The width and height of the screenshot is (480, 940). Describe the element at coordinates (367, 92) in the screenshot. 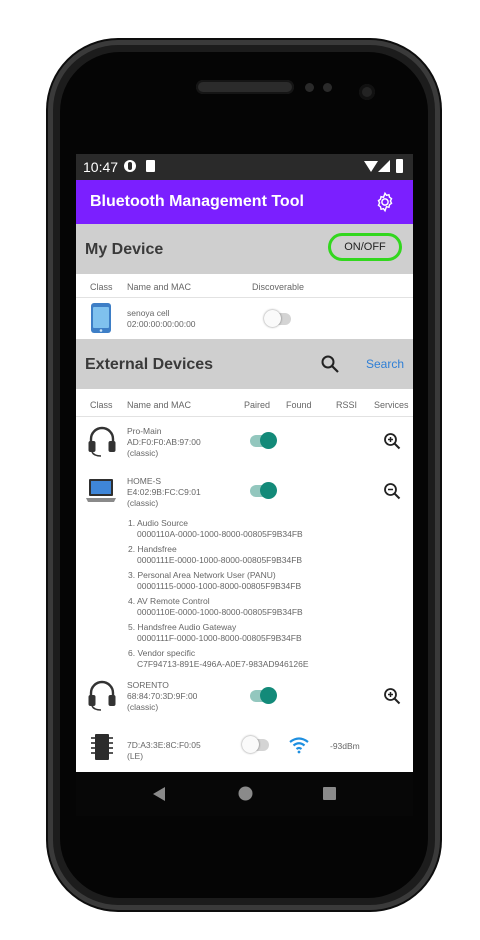

I see `front-camera` at that location.